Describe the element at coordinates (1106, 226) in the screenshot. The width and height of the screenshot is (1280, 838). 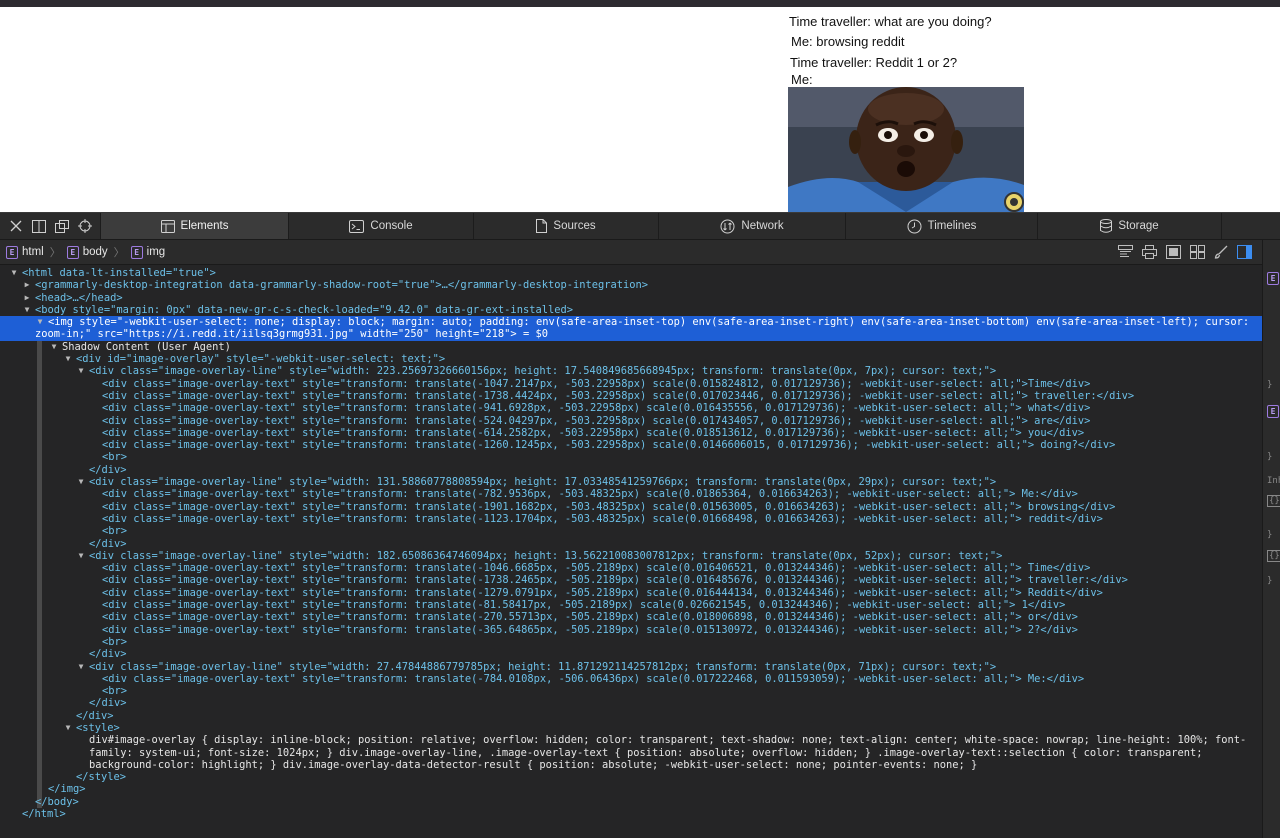
I see `storage-icon` at that location.